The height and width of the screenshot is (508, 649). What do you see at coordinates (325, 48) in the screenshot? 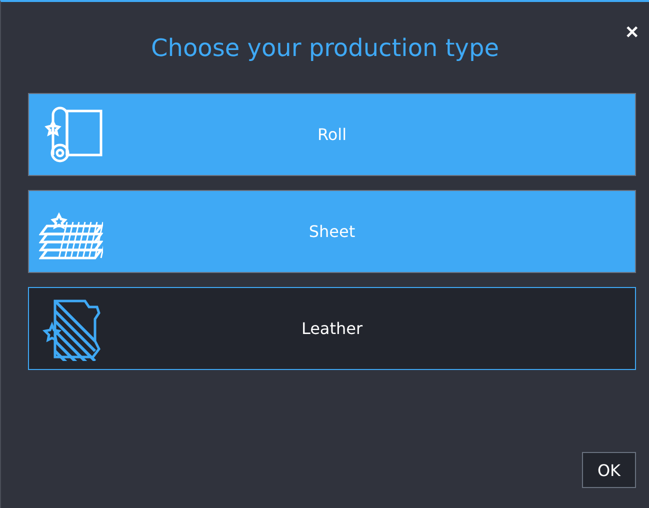
I see `dialog-title: Choose your production type` at bounding box center [325, 48].